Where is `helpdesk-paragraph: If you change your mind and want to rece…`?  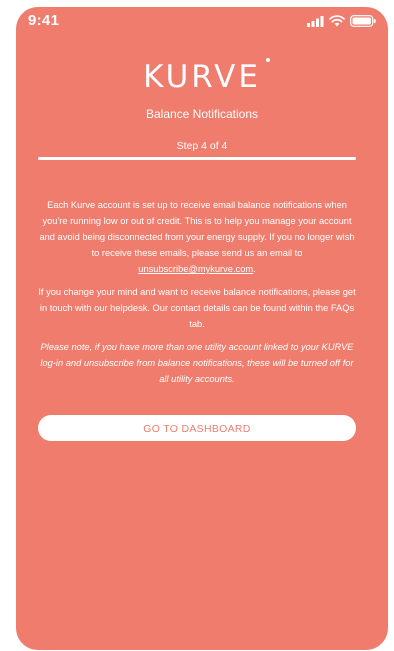
helpdesk-paragraph: If you change your mind and want to rece… is located at coordinates (197, 308).